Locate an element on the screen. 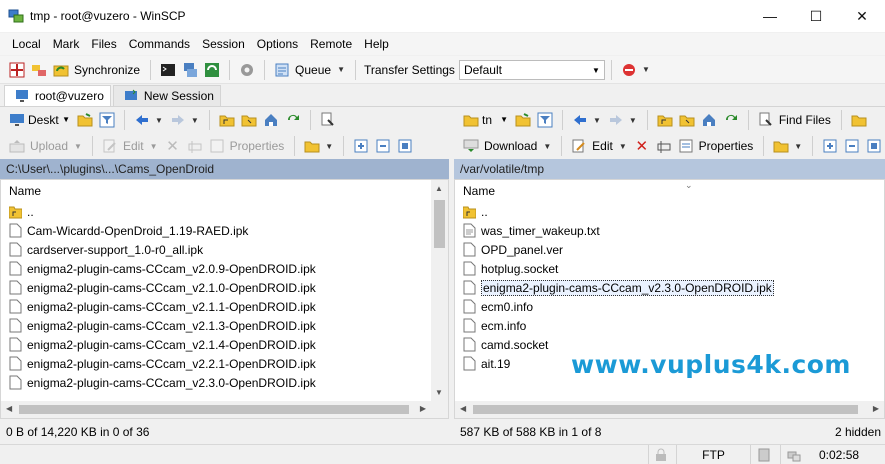 This screenshot has height=464, width=885. edit-dropdown-icon: ▼ is located at coordinates (154, 146).